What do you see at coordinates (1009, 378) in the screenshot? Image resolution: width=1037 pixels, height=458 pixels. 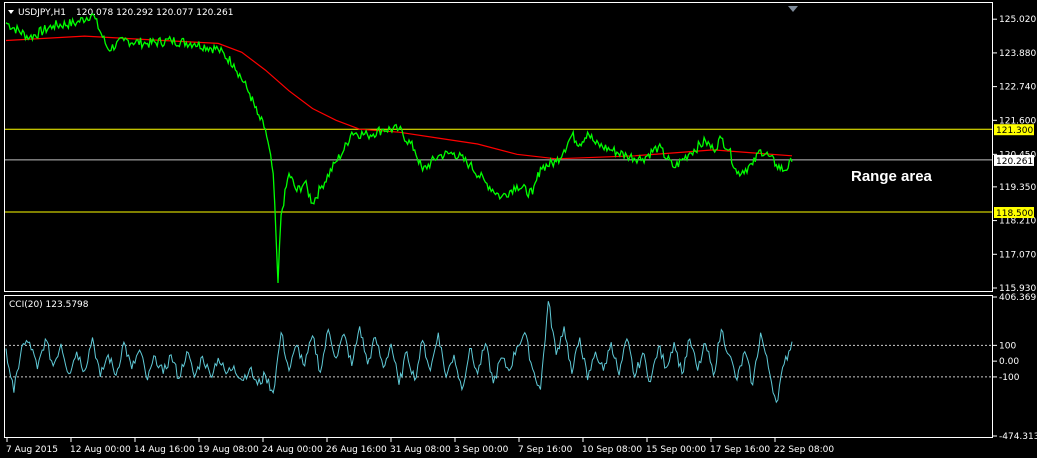 I see `cci-tick-label: -100` at bounding box center [1009, 378].